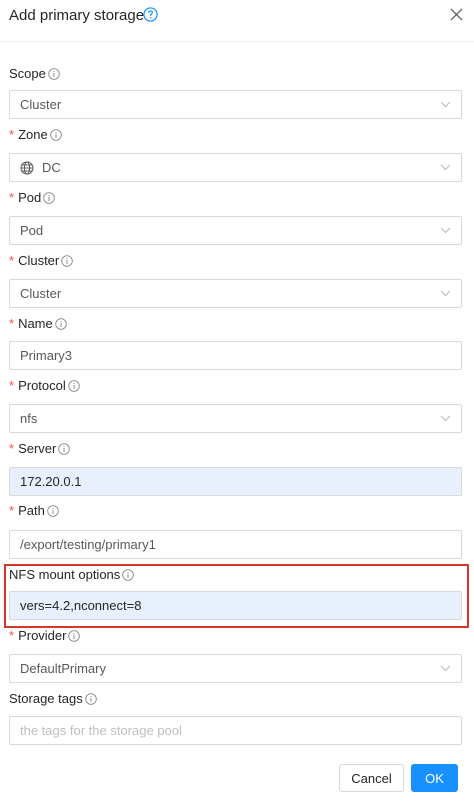 The height and width of the screenshot is (808, 474). I want to click on server-input: 172.20.0.1, so click(235, 481).